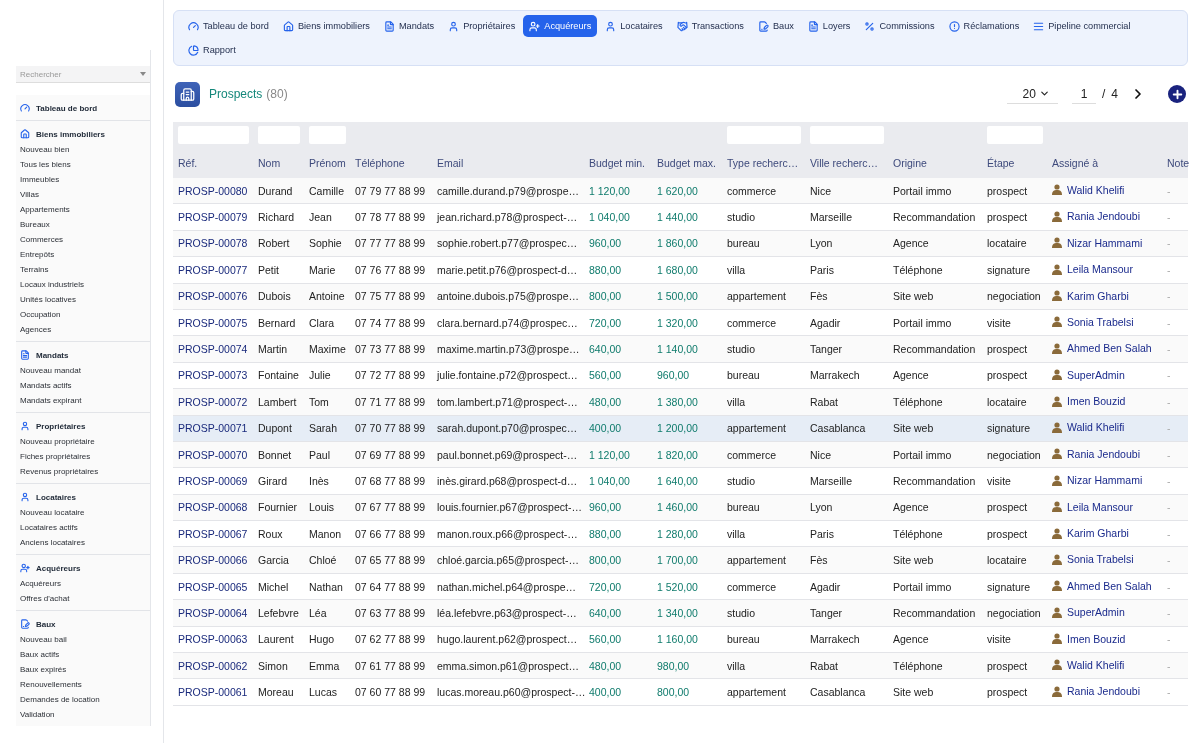 Image resolution: width=1200 pixels, height=743 pixels. What do you see at coordinates (213, 322) in the screenshot?
I see `reference-link: PROSP-00075` at bounding box center [213, 322].